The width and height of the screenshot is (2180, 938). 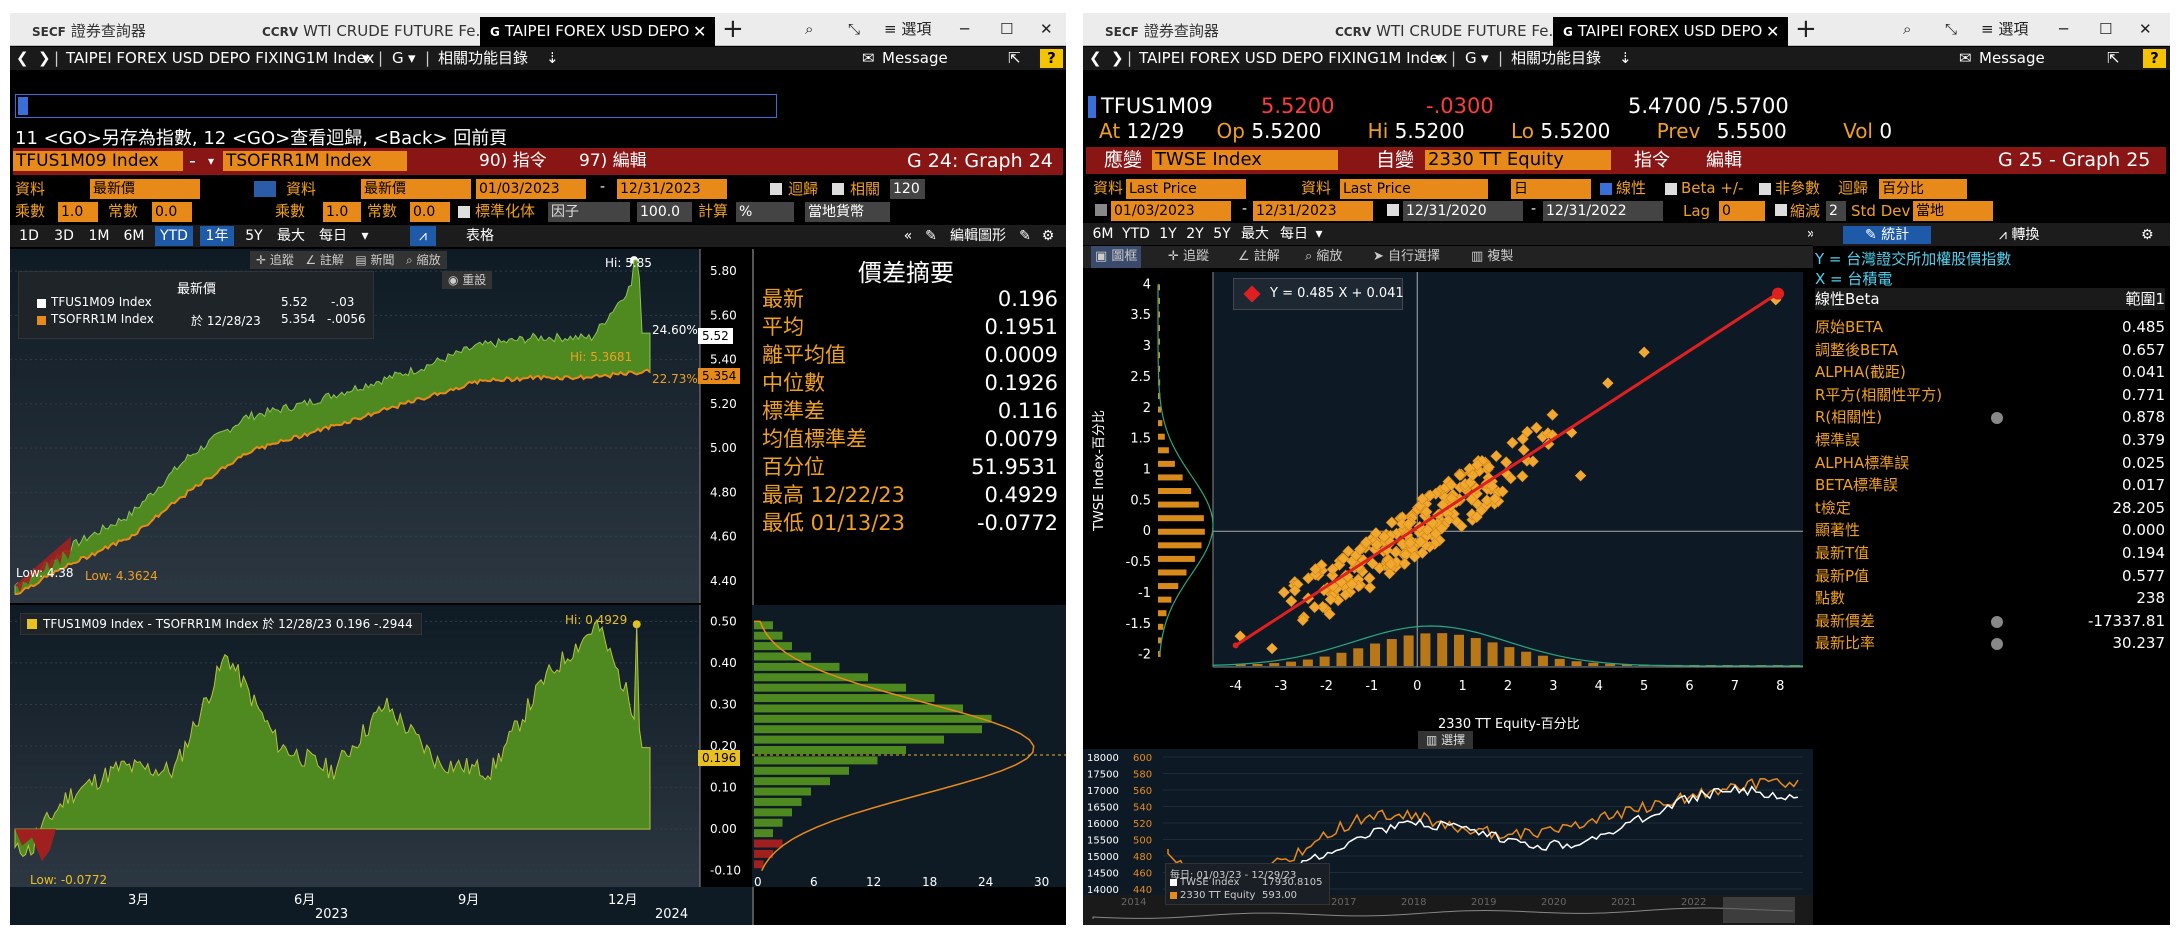 What do you see at coordinates (1245, 160) in the screenshot?
I see `dependent-field: TWSE Index` at bounding box center [1245, 160].